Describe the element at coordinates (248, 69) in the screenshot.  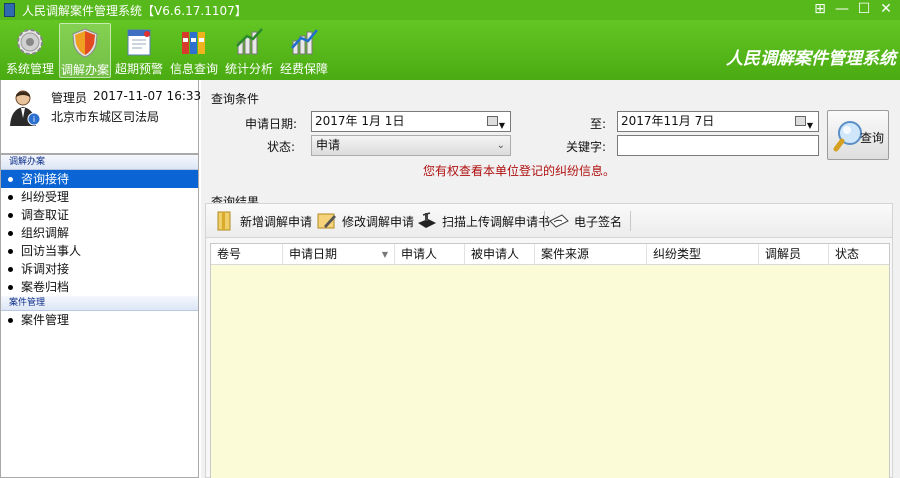
I see `tool-label: 统计分析` at that location.